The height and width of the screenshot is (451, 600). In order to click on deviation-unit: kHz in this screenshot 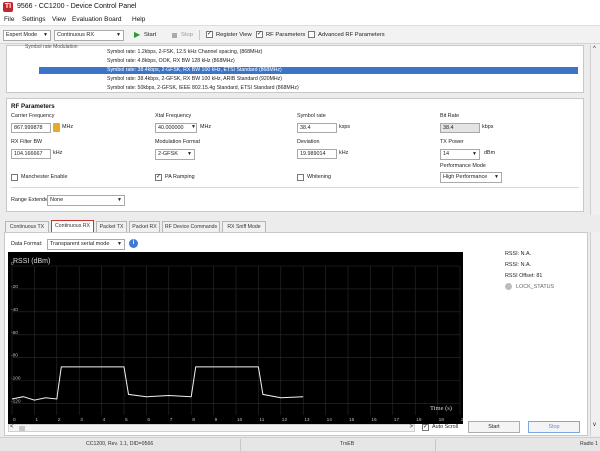, I will do `click(344, 153)`.